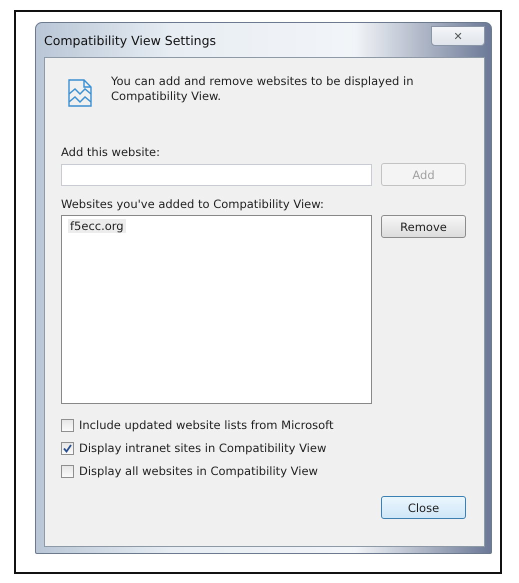 The image size is (519, 583). I want to click on option-label: Display intranet sites in Compatibility View, so click(202, 448).